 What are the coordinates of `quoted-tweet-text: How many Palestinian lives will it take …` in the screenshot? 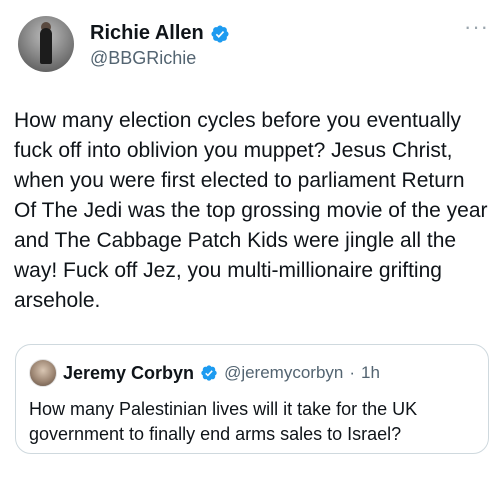 It's located at (223, 421).